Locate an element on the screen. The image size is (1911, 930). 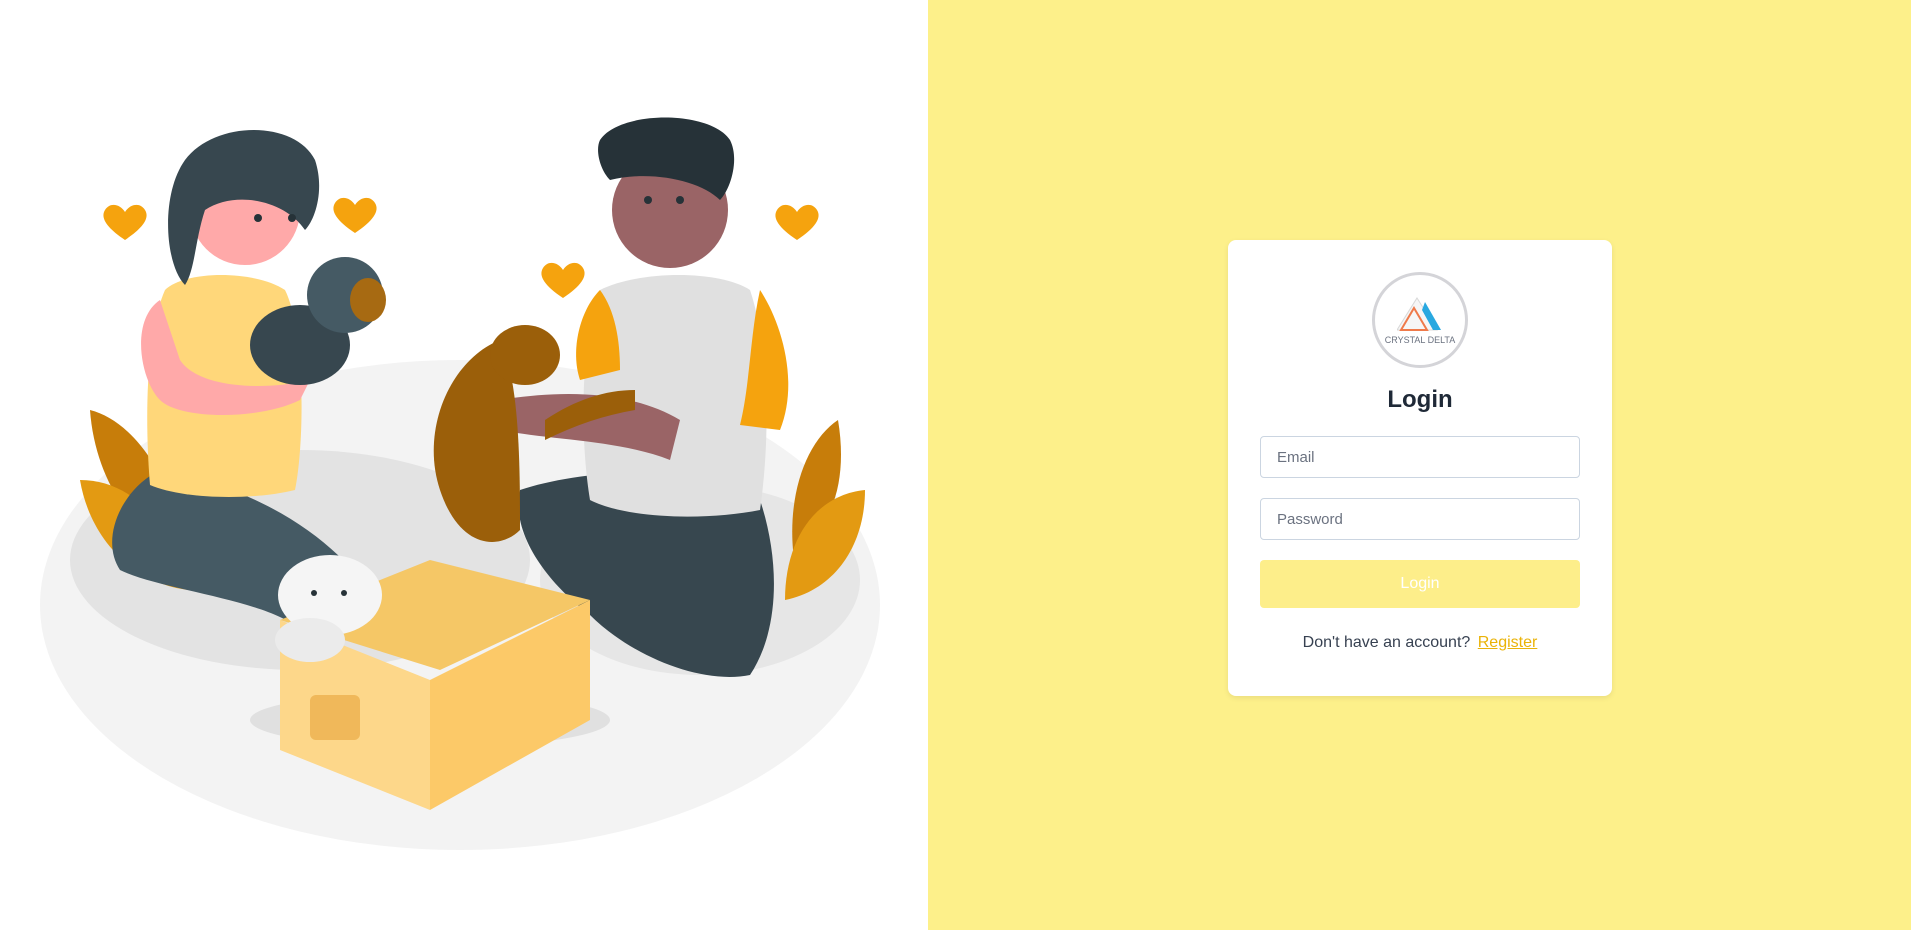
password-field is located at coordinates (1420, 519).